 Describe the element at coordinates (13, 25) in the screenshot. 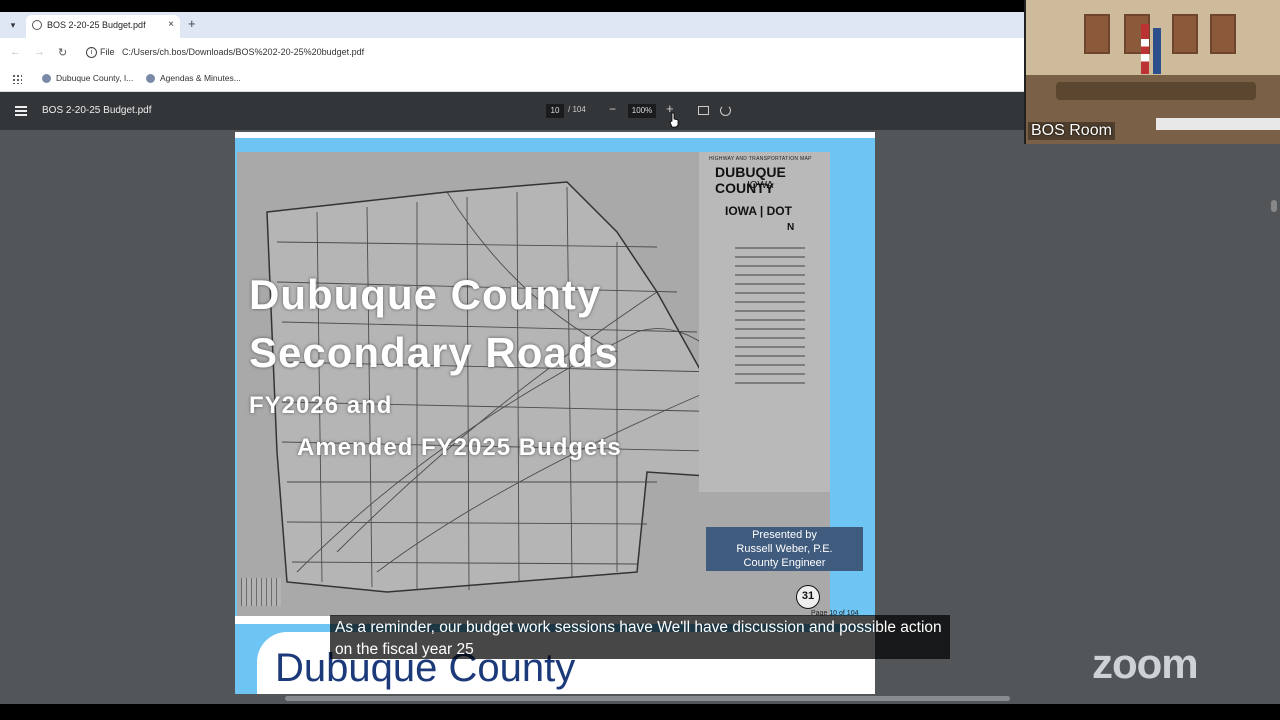

I see `tab-search-chevron-icon: ▾` at that location.